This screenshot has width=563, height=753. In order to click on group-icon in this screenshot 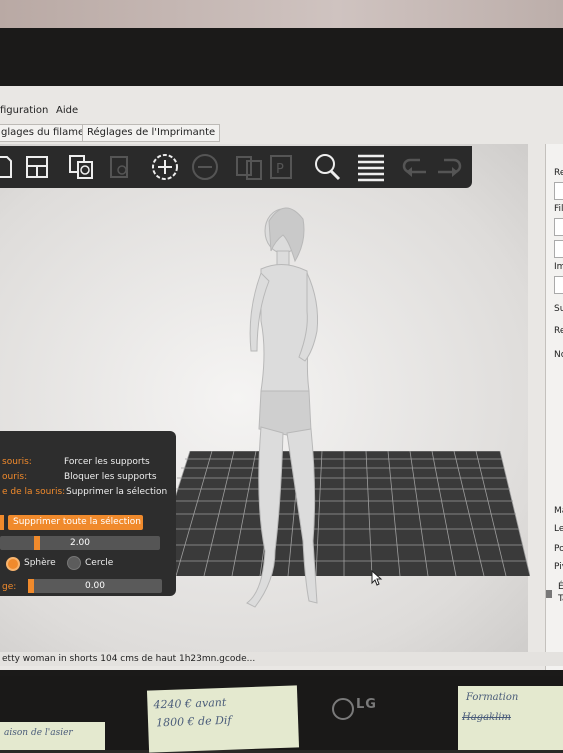, I will do `click(249, 167)`.